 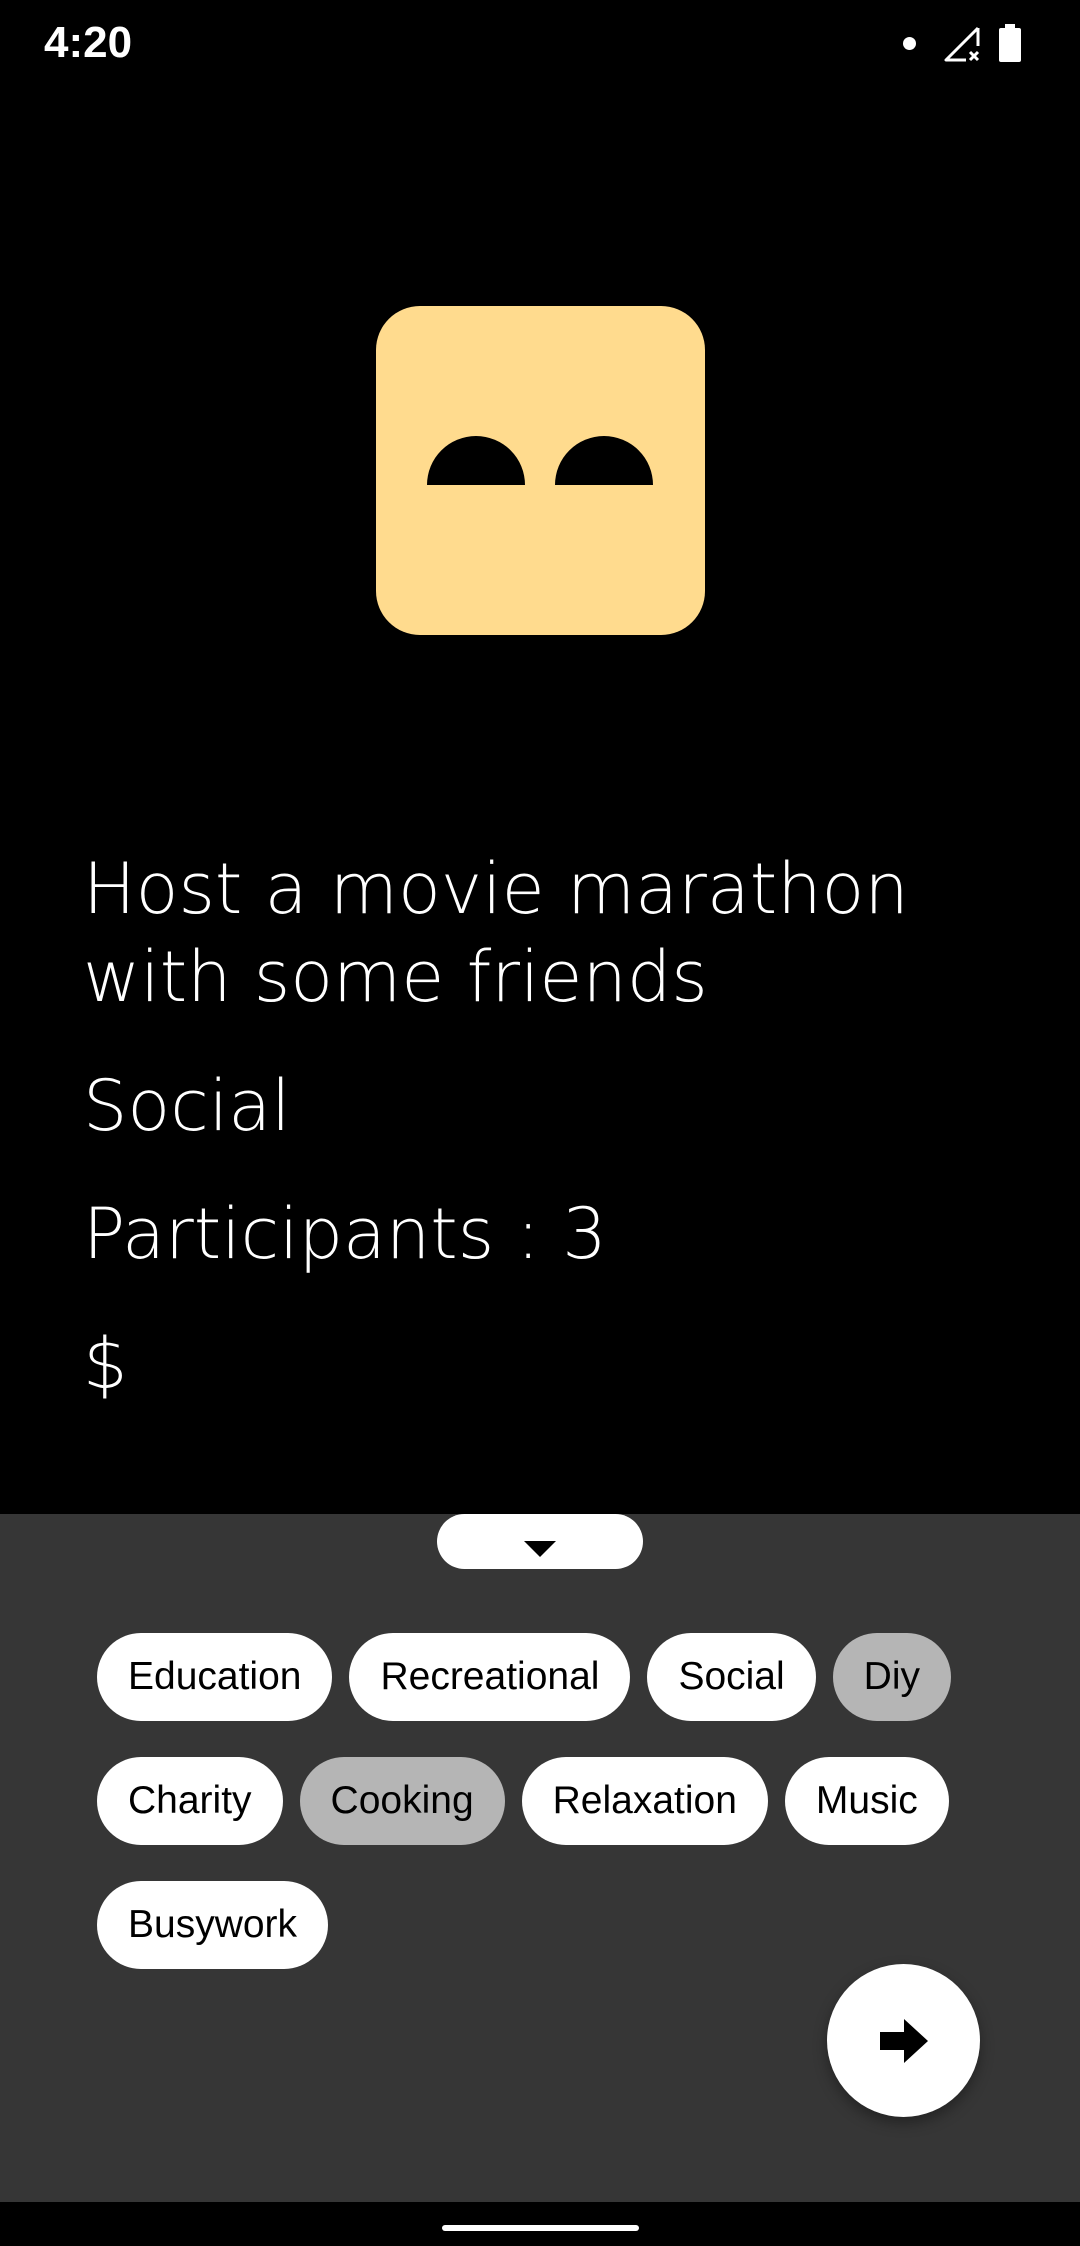 I want to click on chip-row: Education Recreational Social Diy, so click(x=557, y=1677).